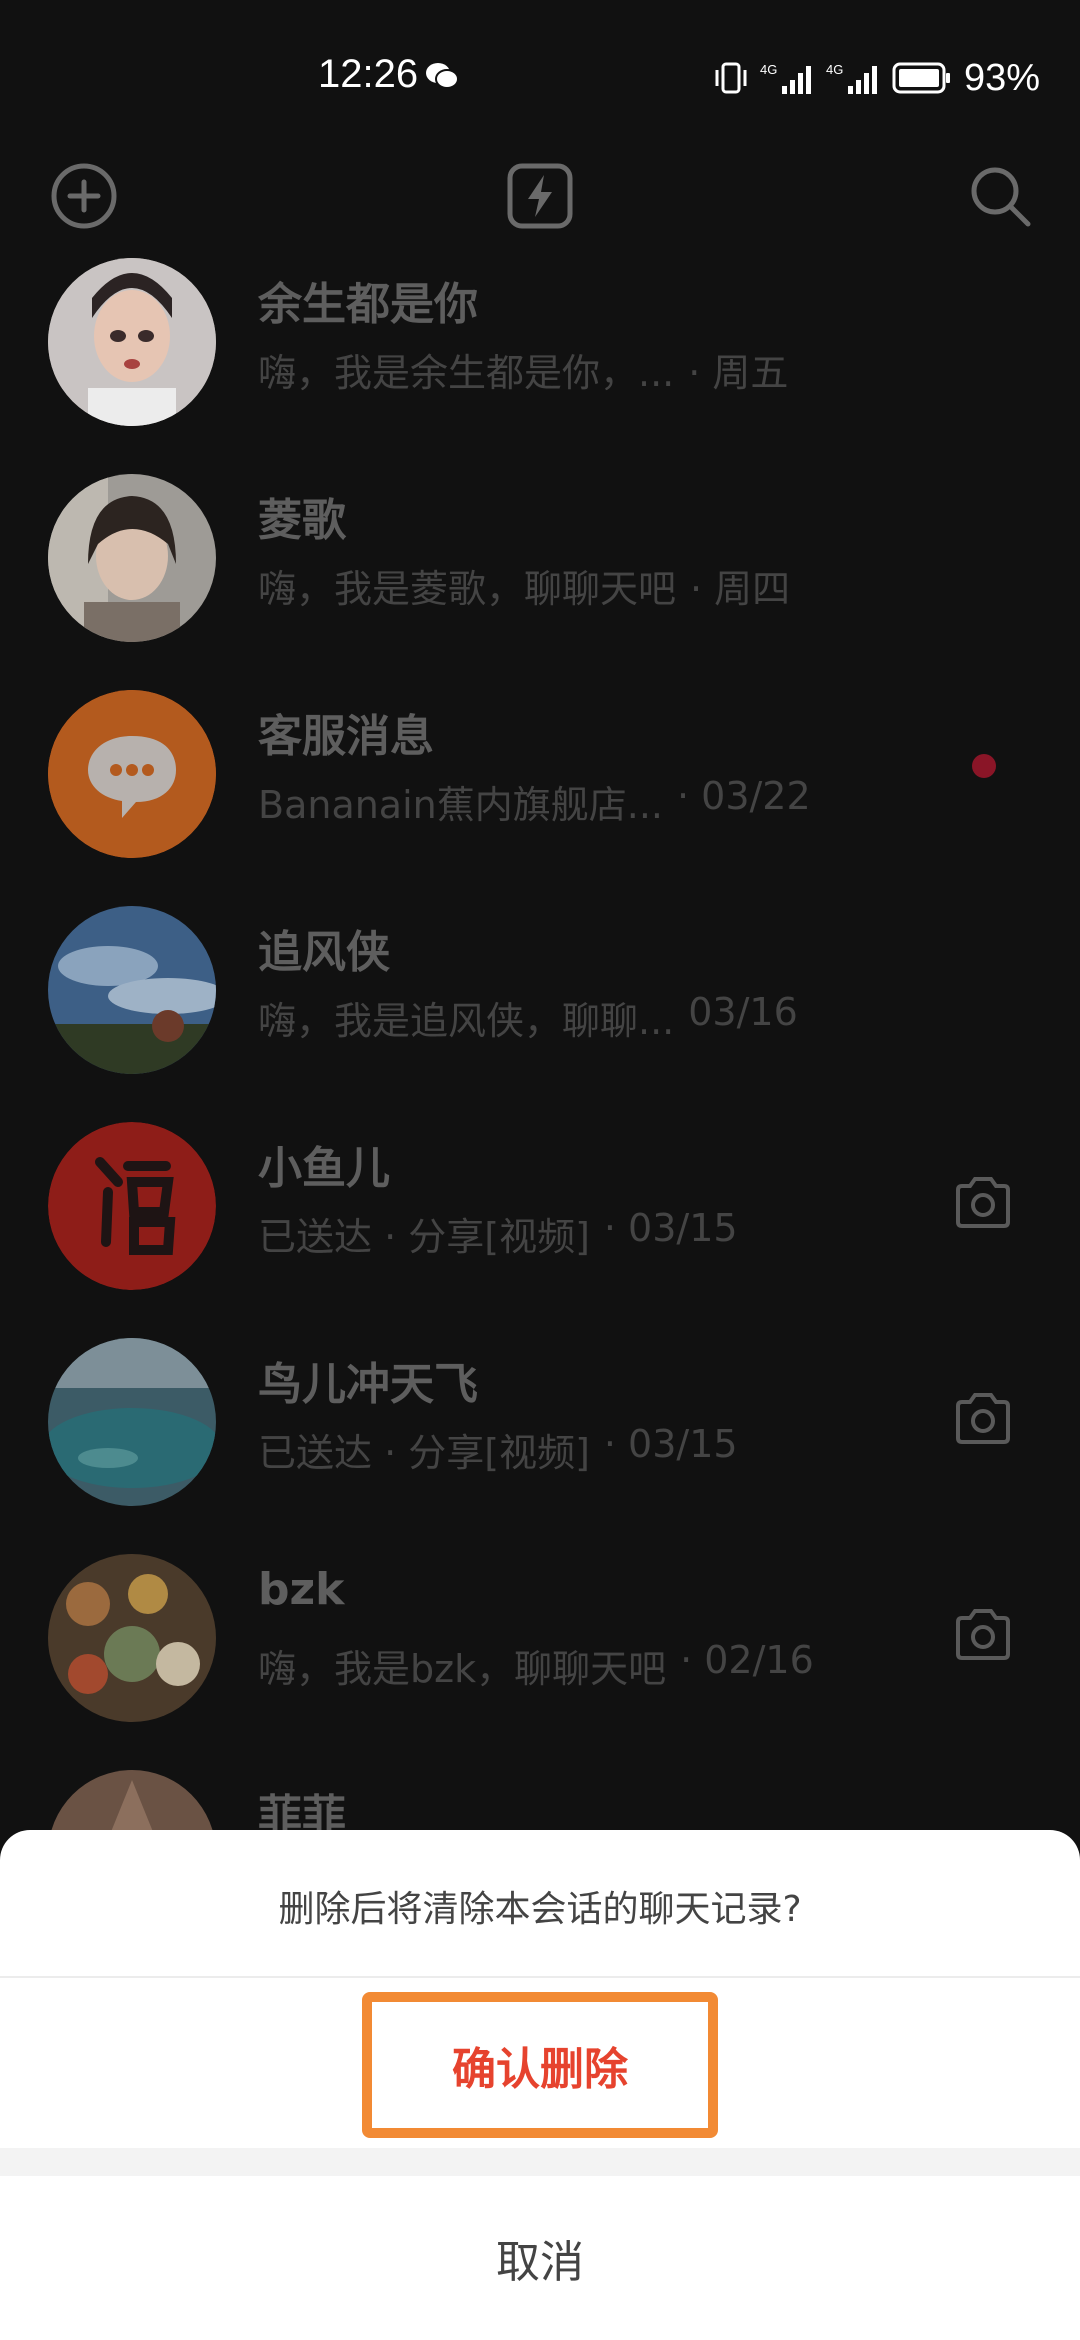  Describe the element at coordinates (540, 75) in the screenshot. I see `status-bar: 12:26 4G 4G 93%` at that location.